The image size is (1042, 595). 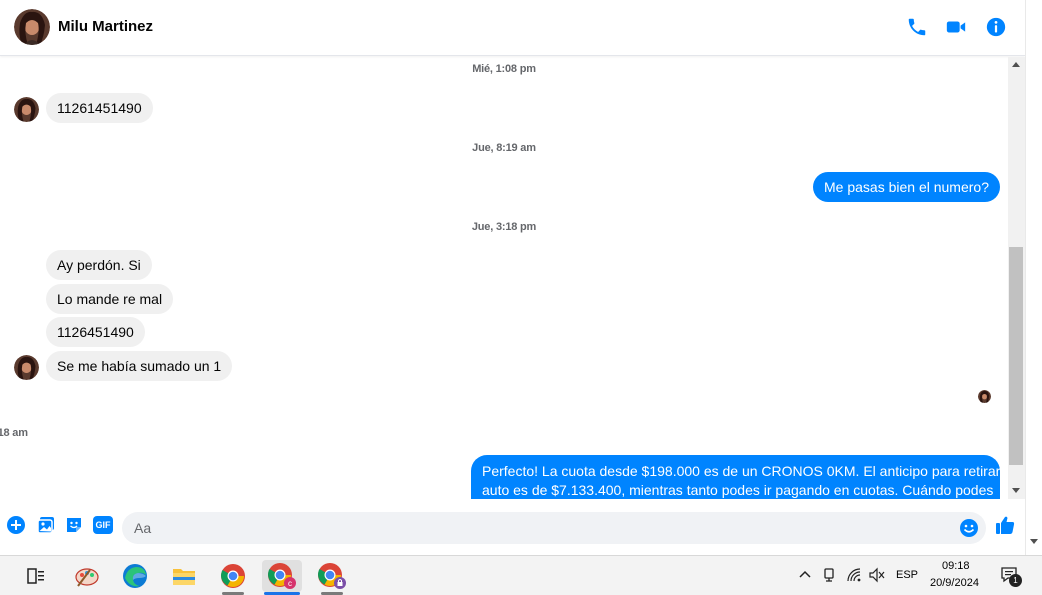 I want to click on task-view-button, so click(x=36, y=576).